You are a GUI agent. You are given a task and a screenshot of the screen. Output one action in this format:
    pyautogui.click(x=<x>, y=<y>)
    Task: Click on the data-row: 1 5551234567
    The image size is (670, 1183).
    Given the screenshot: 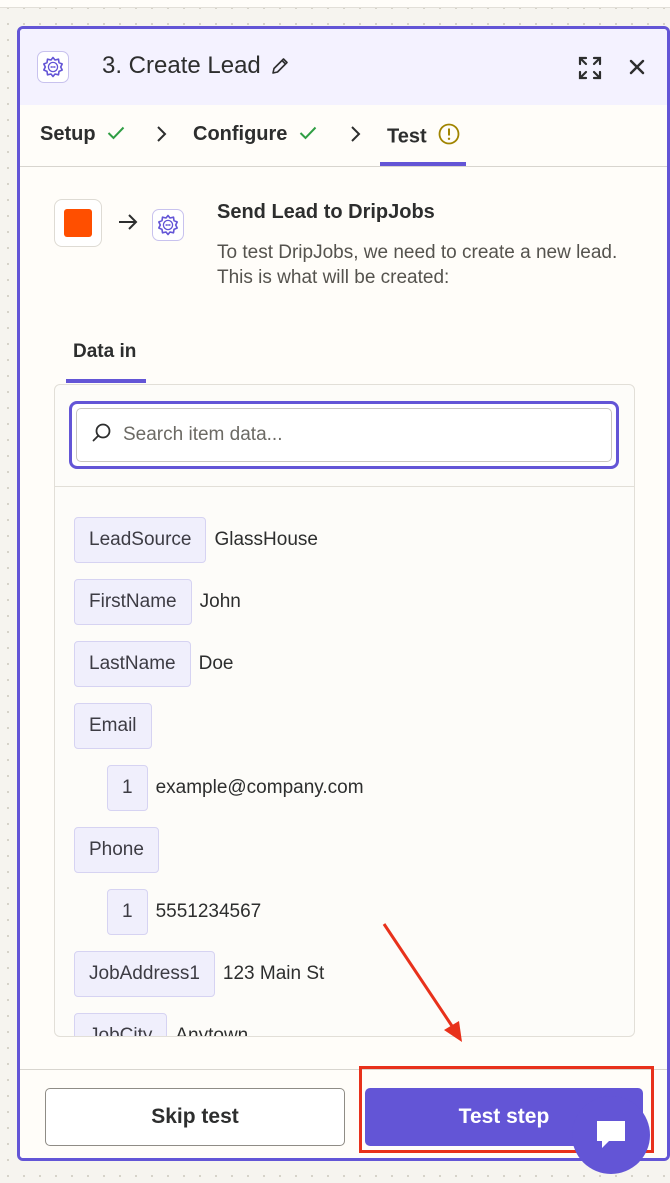 What is the action you would take?
    pyautogui.click(x=184, y=912)
    